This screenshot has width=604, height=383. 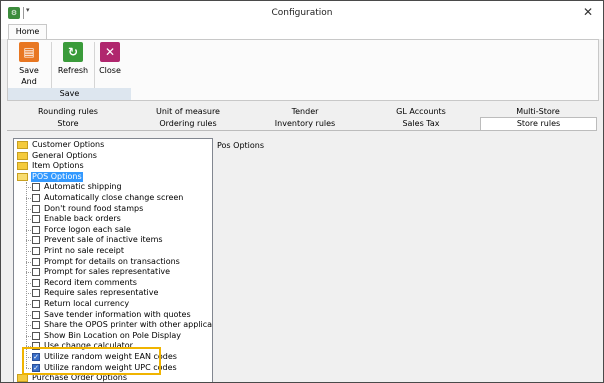 I want to click on tab-unit-of-measure: Unit of measure, so click(x=188, y=112).